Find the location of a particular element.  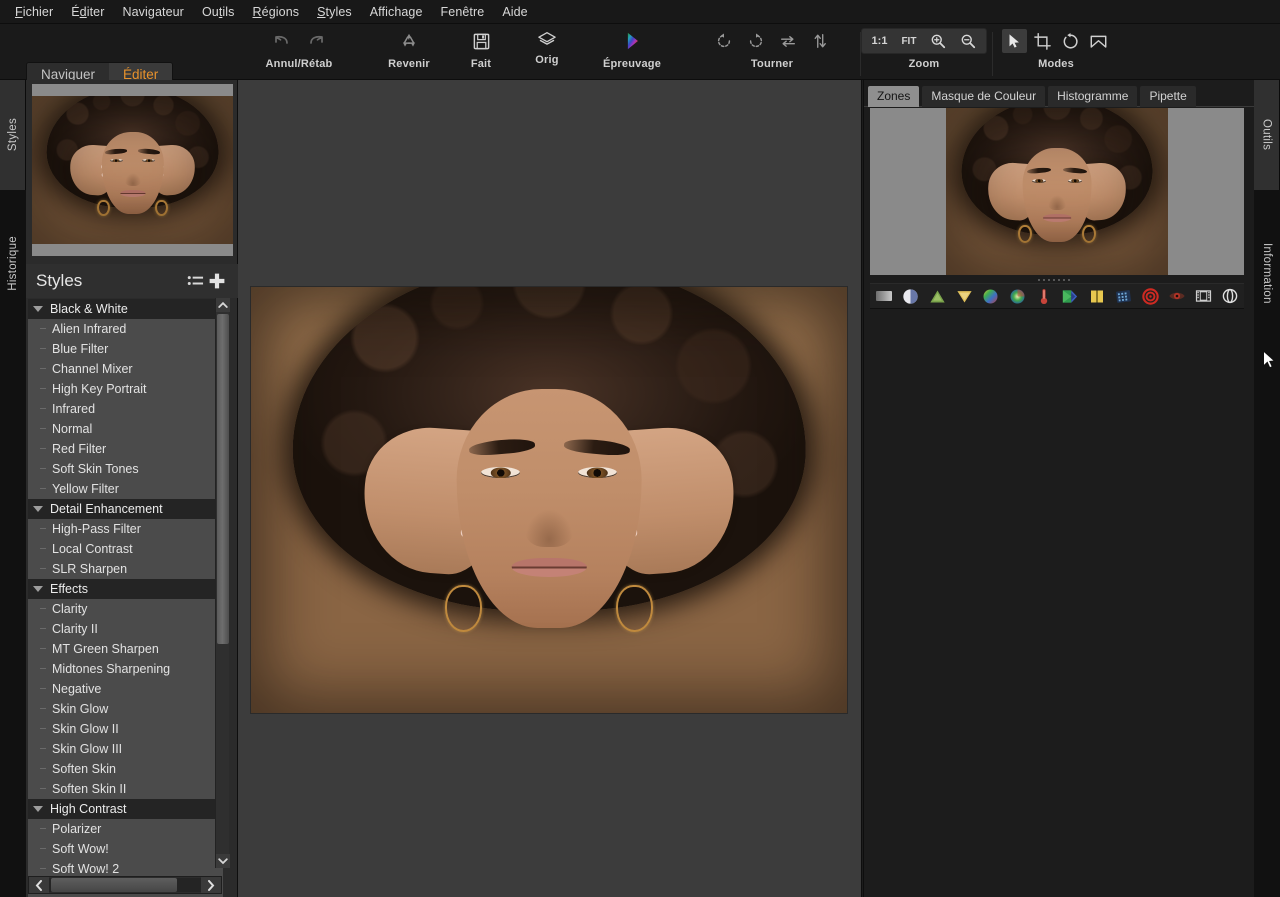

styles-item-row: Skin Glow II is located at coordinates (125, 729).